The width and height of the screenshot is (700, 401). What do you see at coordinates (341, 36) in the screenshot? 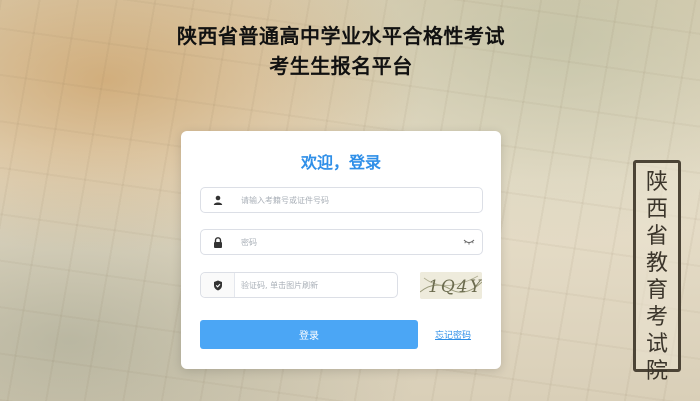
I see `page-title-line1: 陕西省普通高中学业水平合格性考试` at bounding box center [341, 36].